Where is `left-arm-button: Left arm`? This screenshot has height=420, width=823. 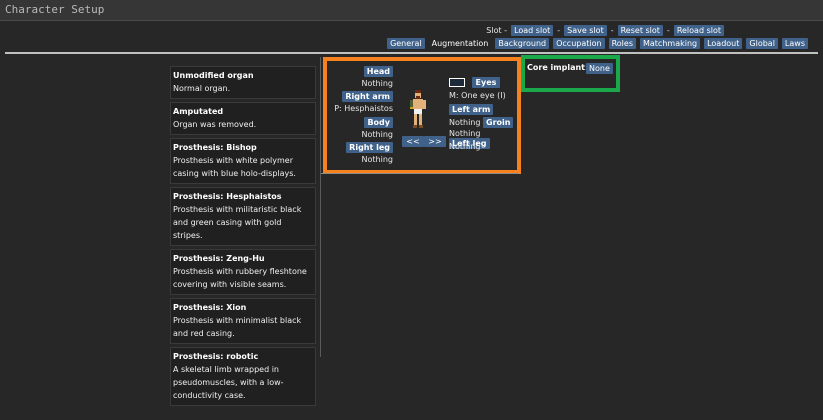
left-arm-button: Left arm is located at coordinates (471, 109).